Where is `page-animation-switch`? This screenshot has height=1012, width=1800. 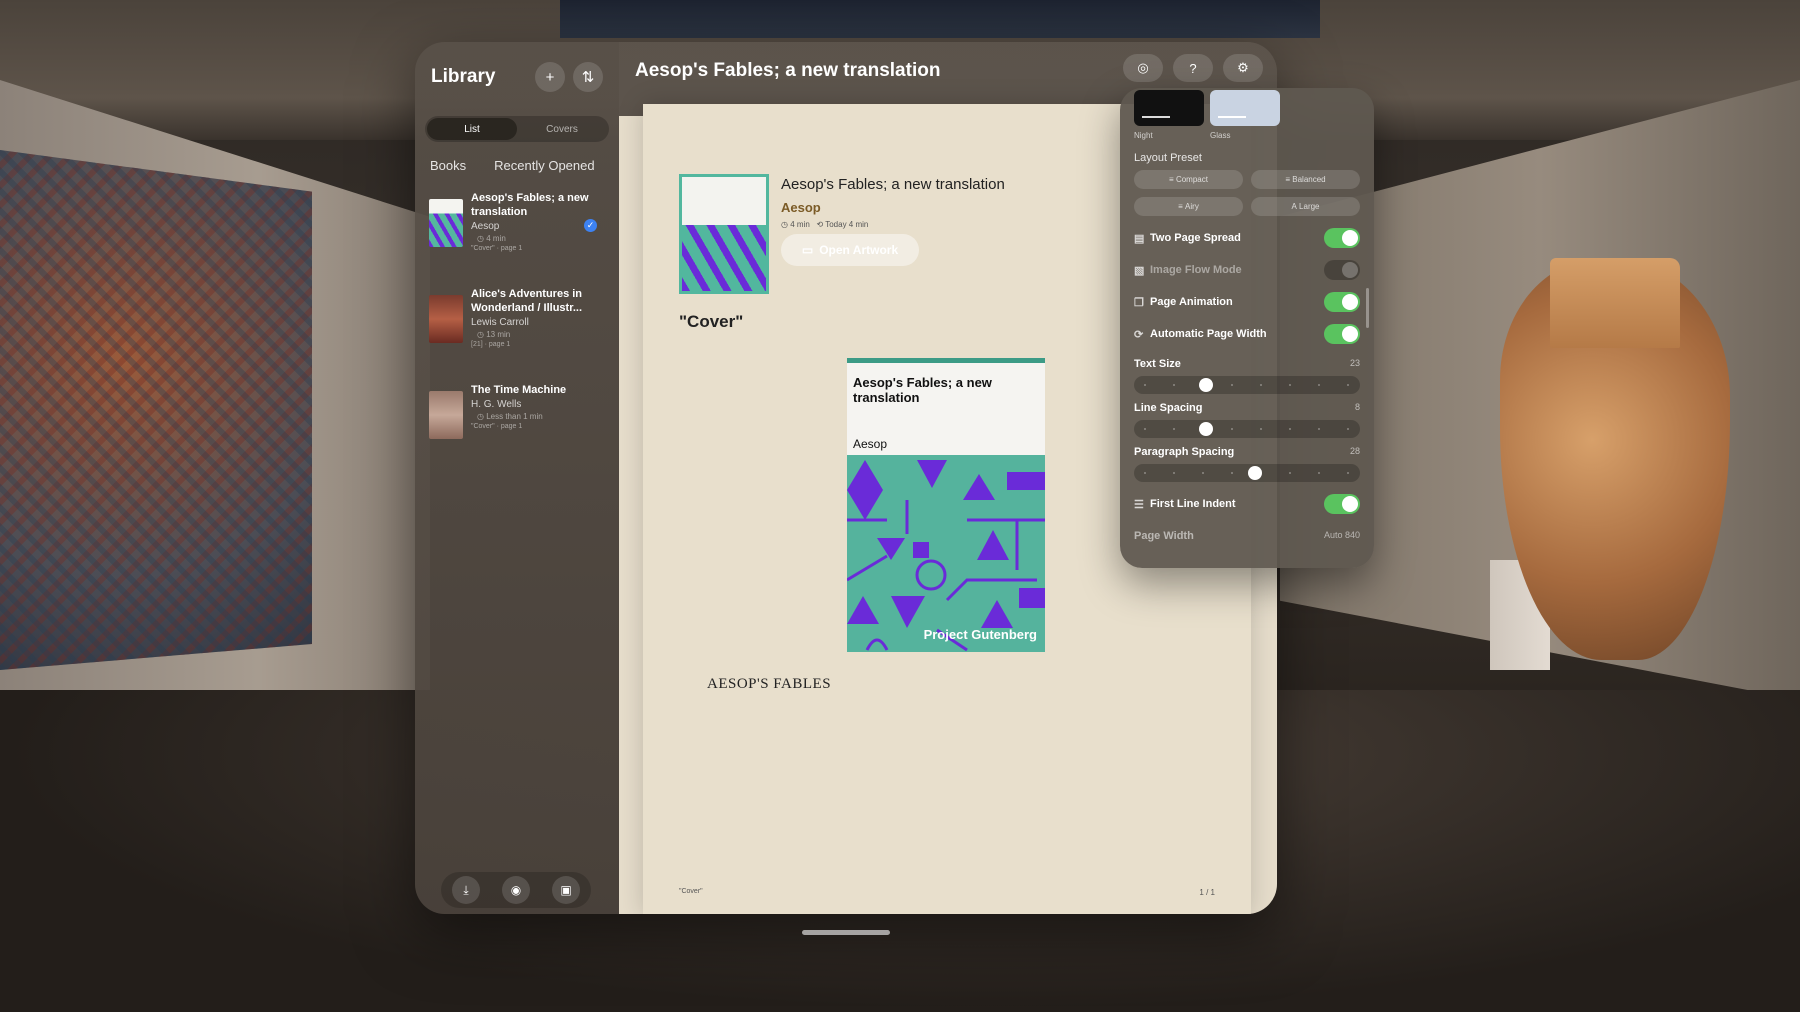 page-animation-switch is located at coordinates (1342, 302).